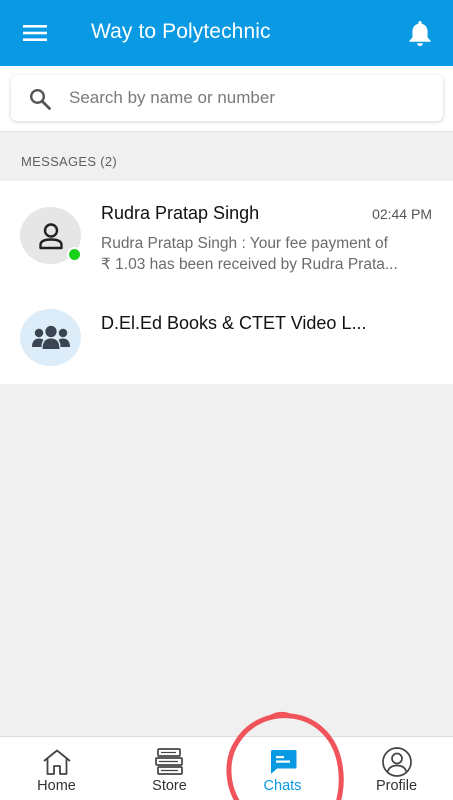  Describe the element at coordinates (40, 99) in the screenshot. I see `search-icon` at that location.